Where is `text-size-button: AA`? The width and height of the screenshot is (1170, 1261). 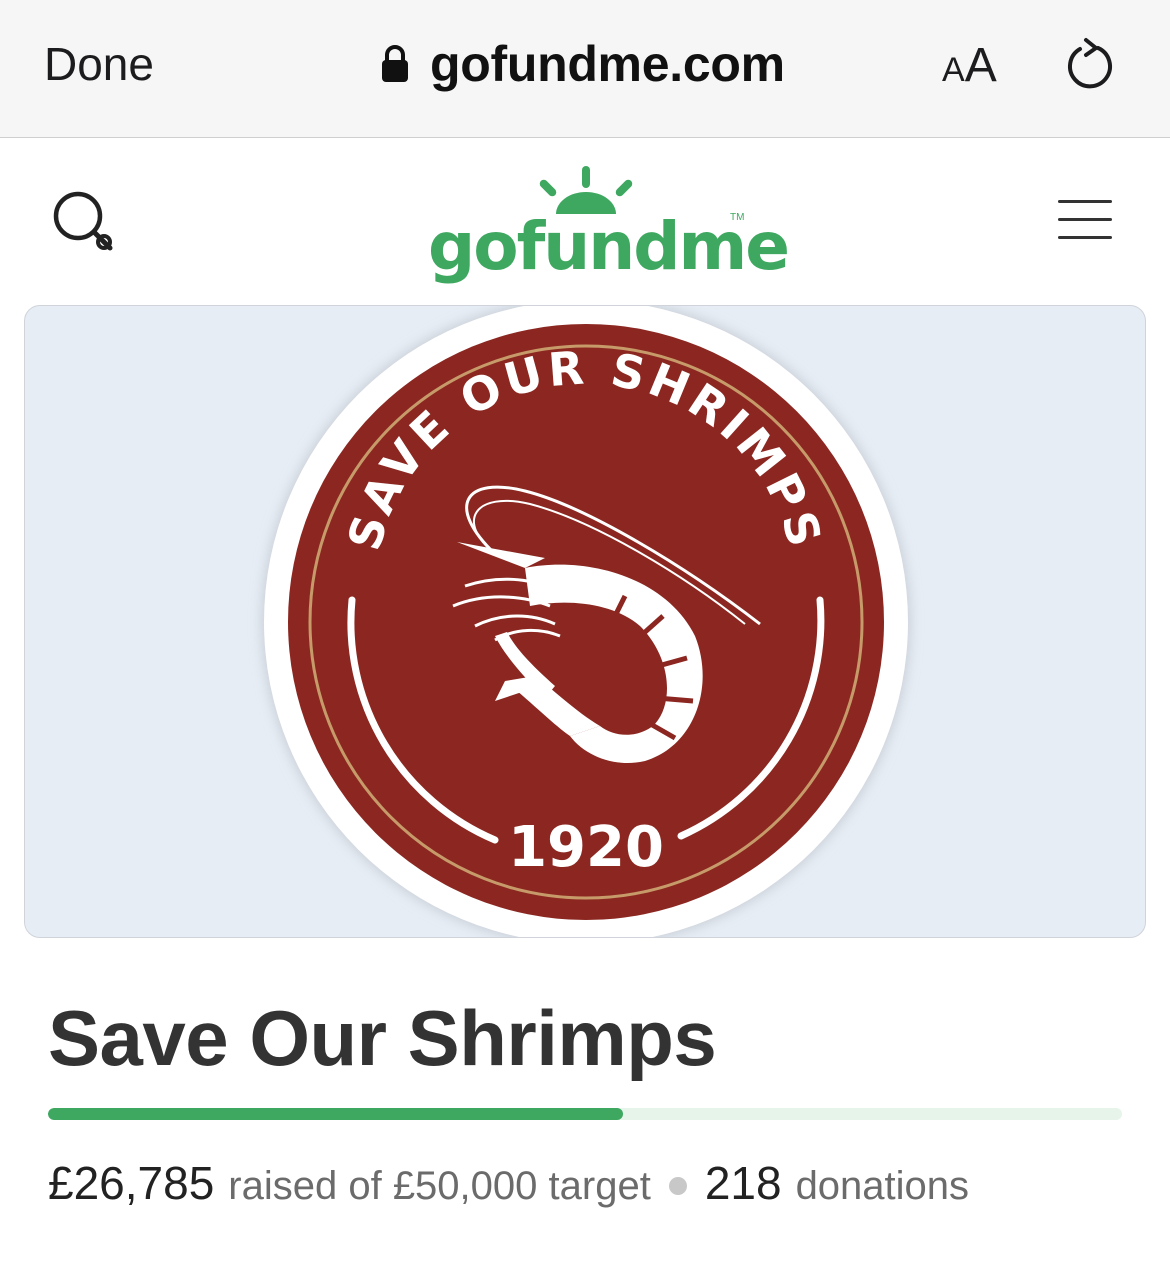
text-size-button: AA is located at coordinates (969, 71).